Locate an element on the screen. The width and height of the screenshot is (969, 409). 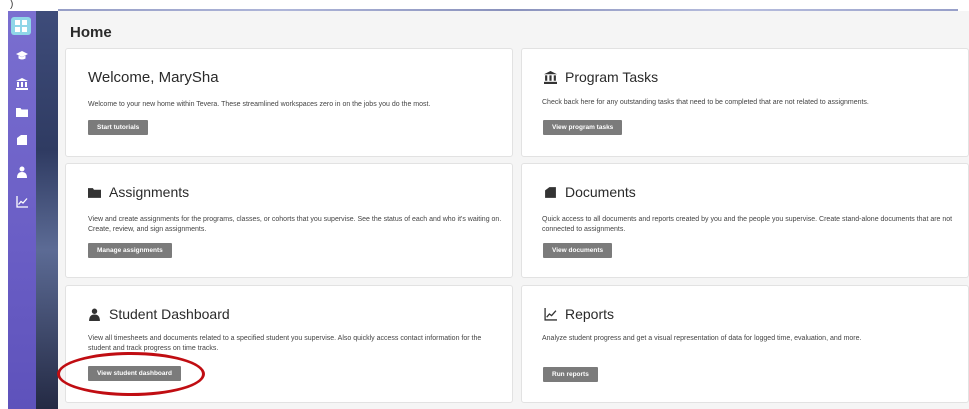
reports-title: Reports is located at coordinates (579, 314).